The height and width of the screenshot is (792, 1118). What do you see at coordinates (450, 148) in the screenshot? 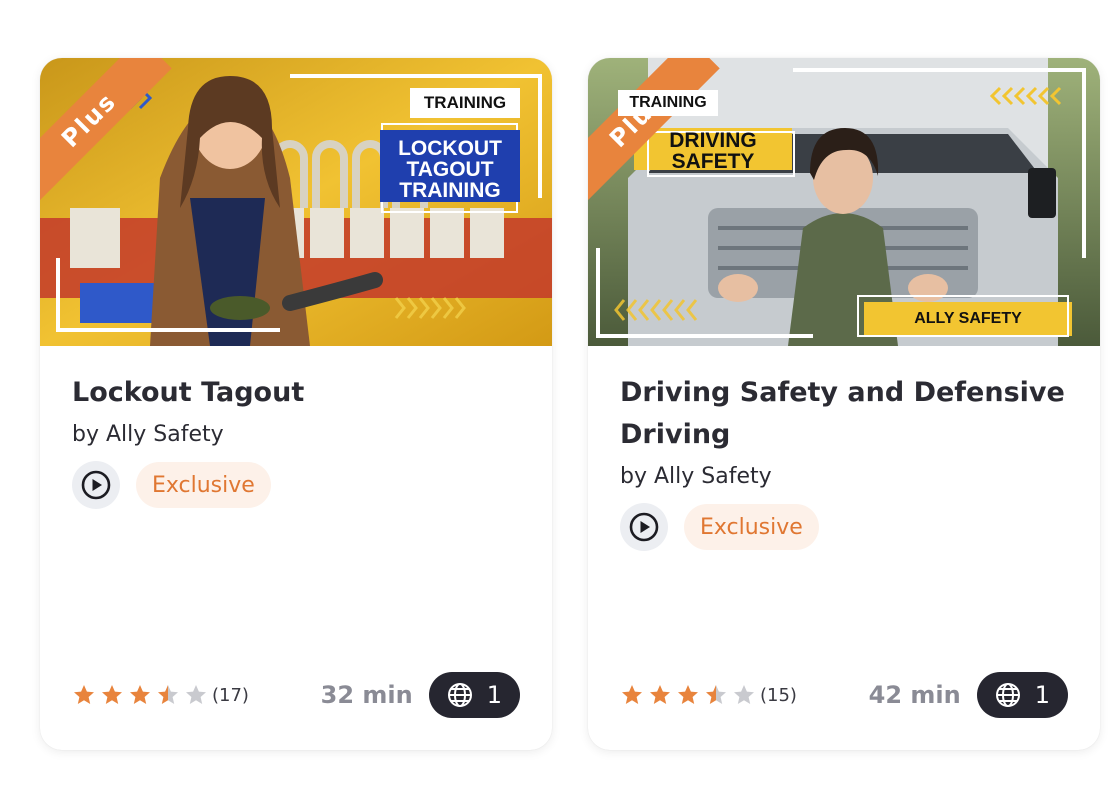
I see `thumbnail-title-line: LOCKOUT` at bounding box center [450, 148].